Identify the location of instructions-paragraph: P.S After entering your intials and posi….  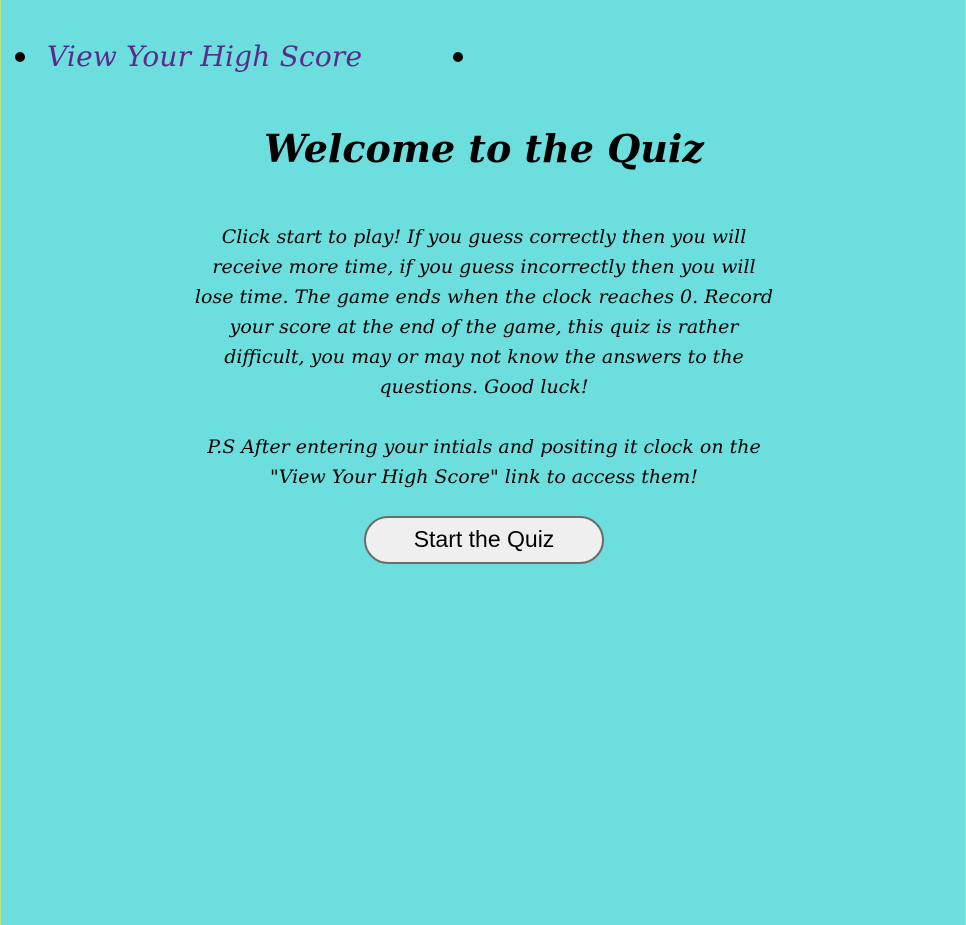
(484, 461).